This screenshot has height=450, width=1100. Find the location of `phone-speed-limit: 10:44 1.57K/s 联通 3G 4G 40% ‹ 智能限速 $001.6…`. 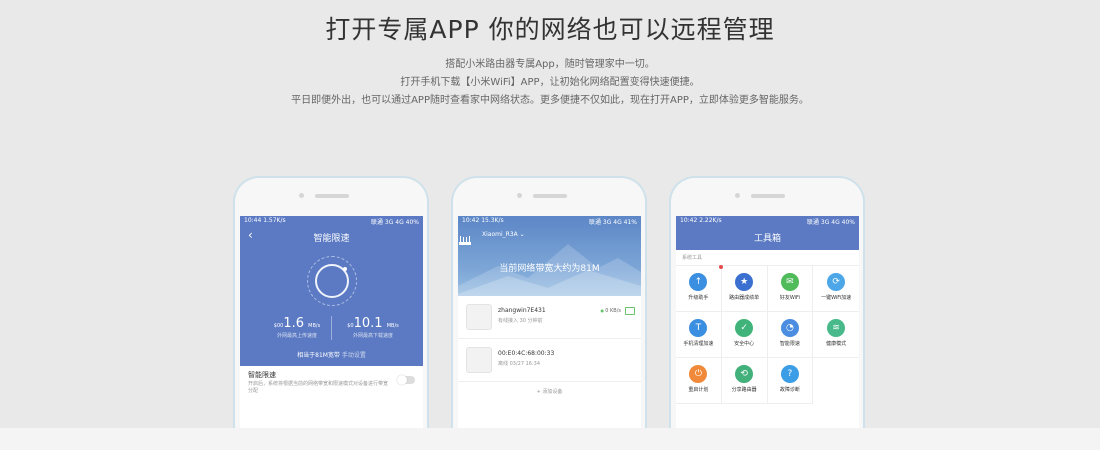

phone-speed-limit: 10:44 1.57K/s 联通 3G 4G 40% ‹ 智能限速 $001.6… is located at coordinates (331, 306).